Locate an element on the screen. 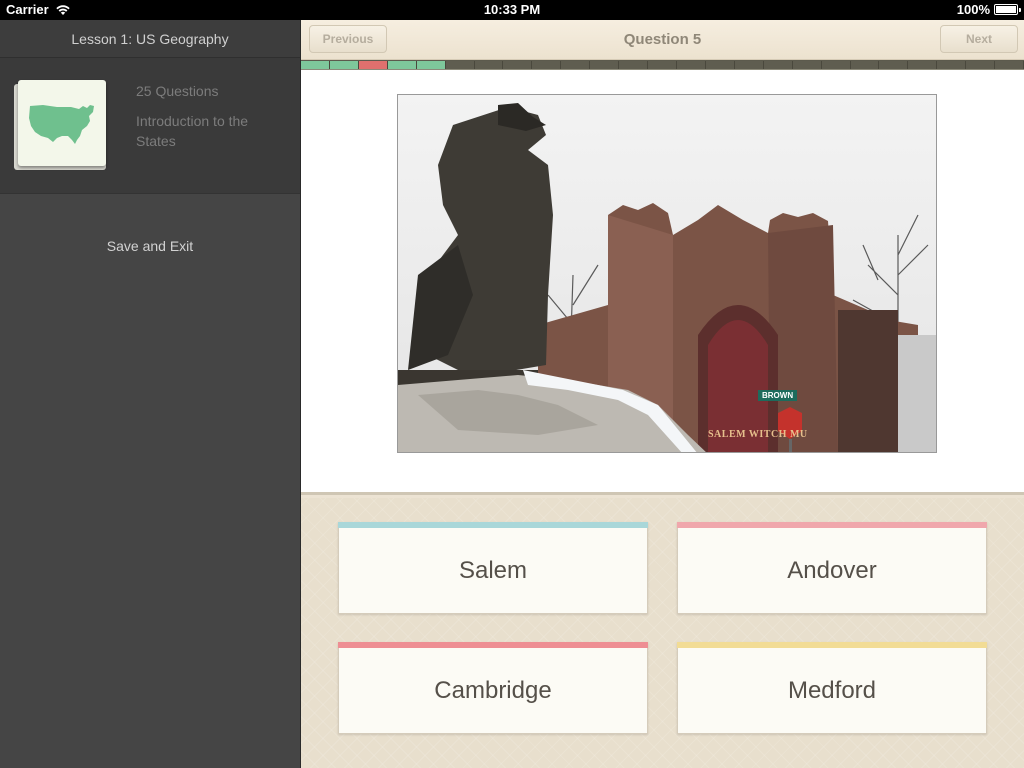 The image size is (1024, 768). battery-percent: 100% is located at coordinates (973, 9).